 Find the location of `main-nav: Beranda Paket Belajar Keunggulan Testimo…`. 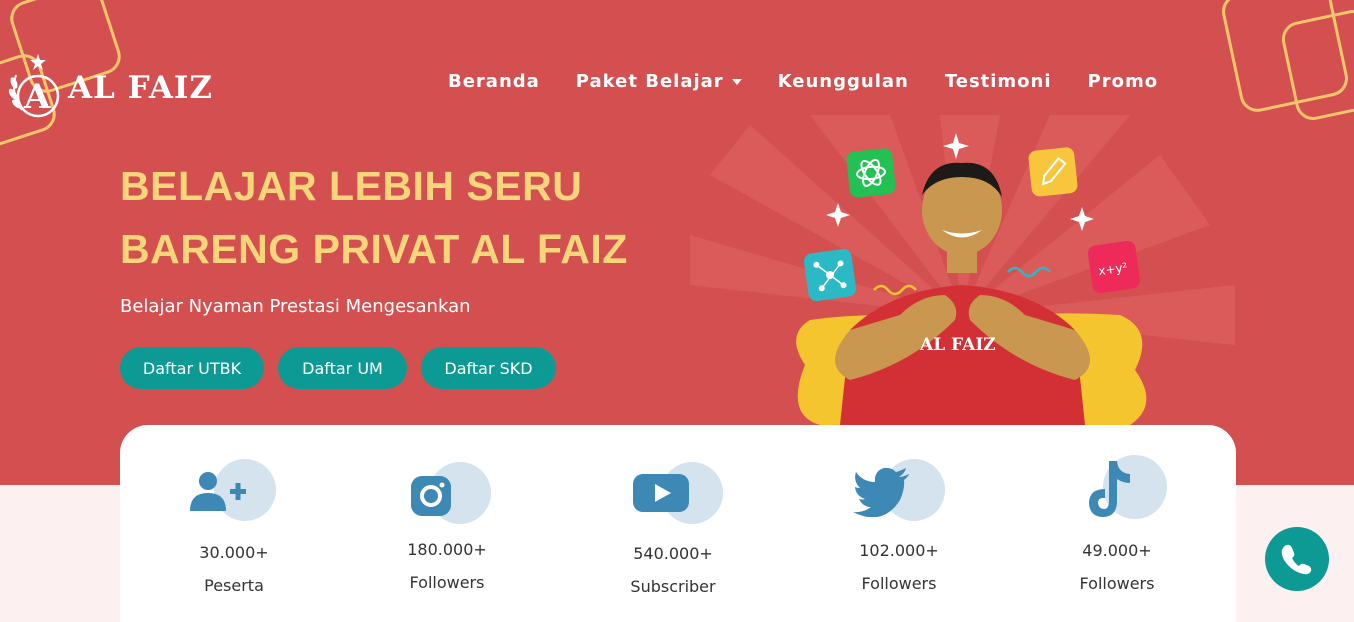

main-nav: Beranda Paket Belajar Keunggulan Testimo… is located at coordinates (821, 81).